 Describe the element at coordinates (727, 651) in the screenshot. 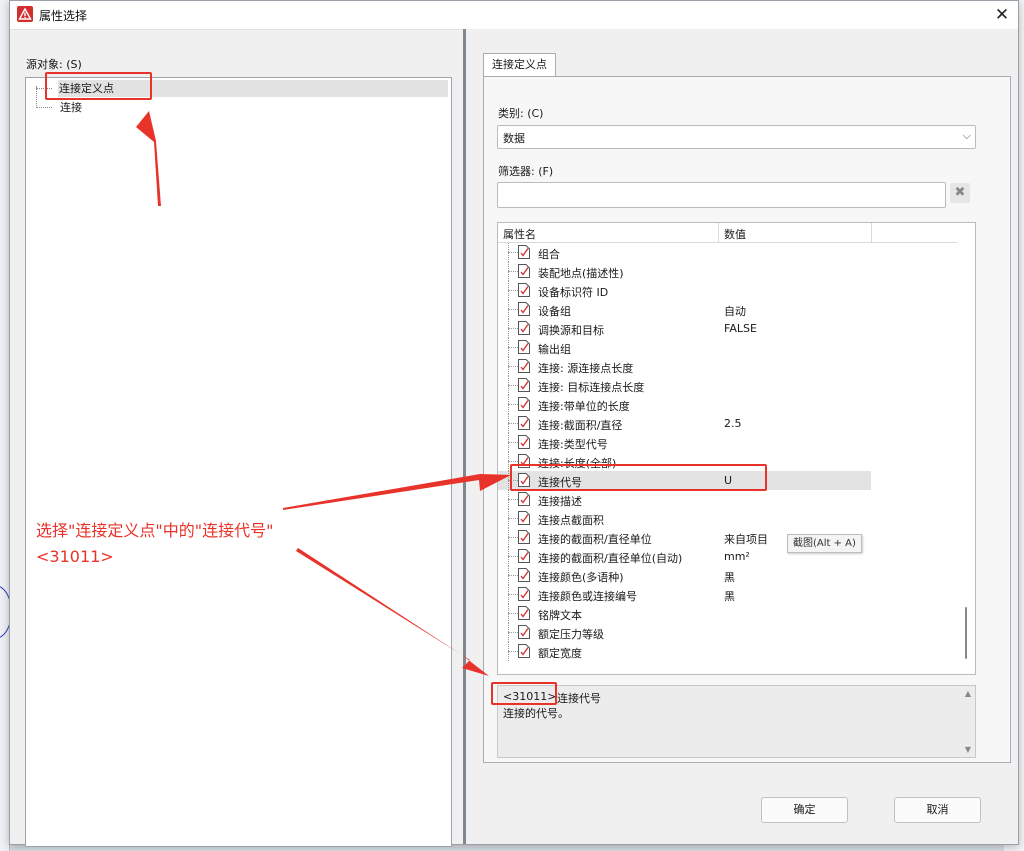

I see `table-row: 额定宽度` at that location.